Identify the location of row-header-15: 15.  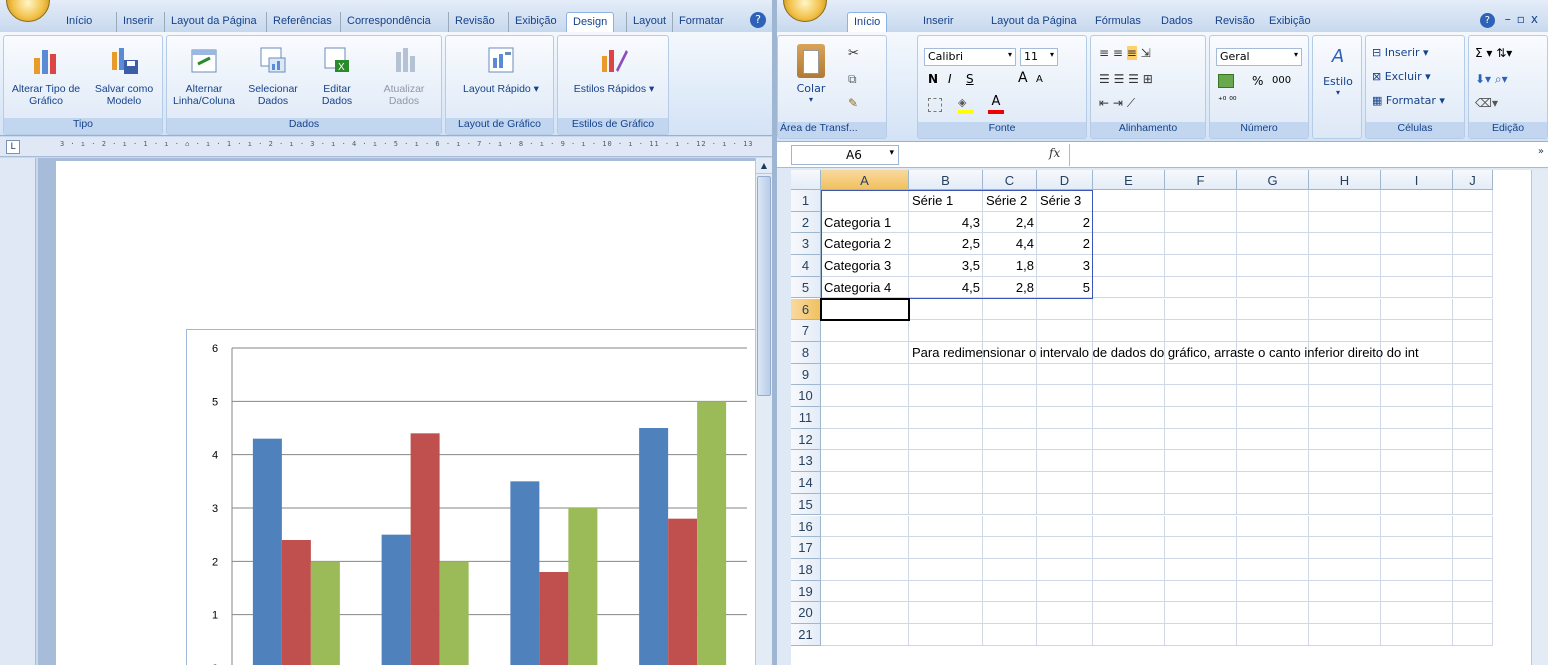
(806, 504).